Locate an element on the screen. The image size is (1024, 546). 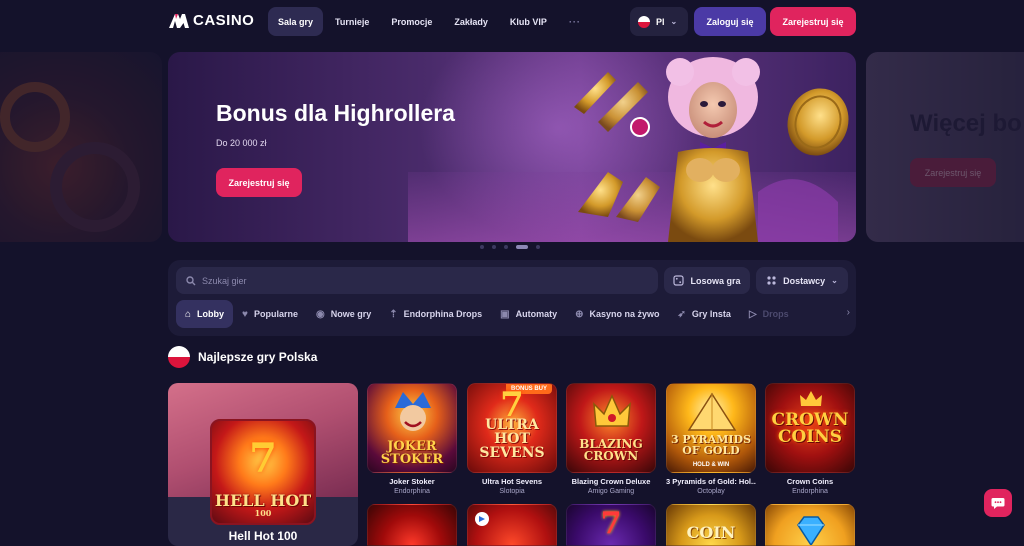
hero-subtitle: Do 20 000 zł is located at coordinates (241, 143).